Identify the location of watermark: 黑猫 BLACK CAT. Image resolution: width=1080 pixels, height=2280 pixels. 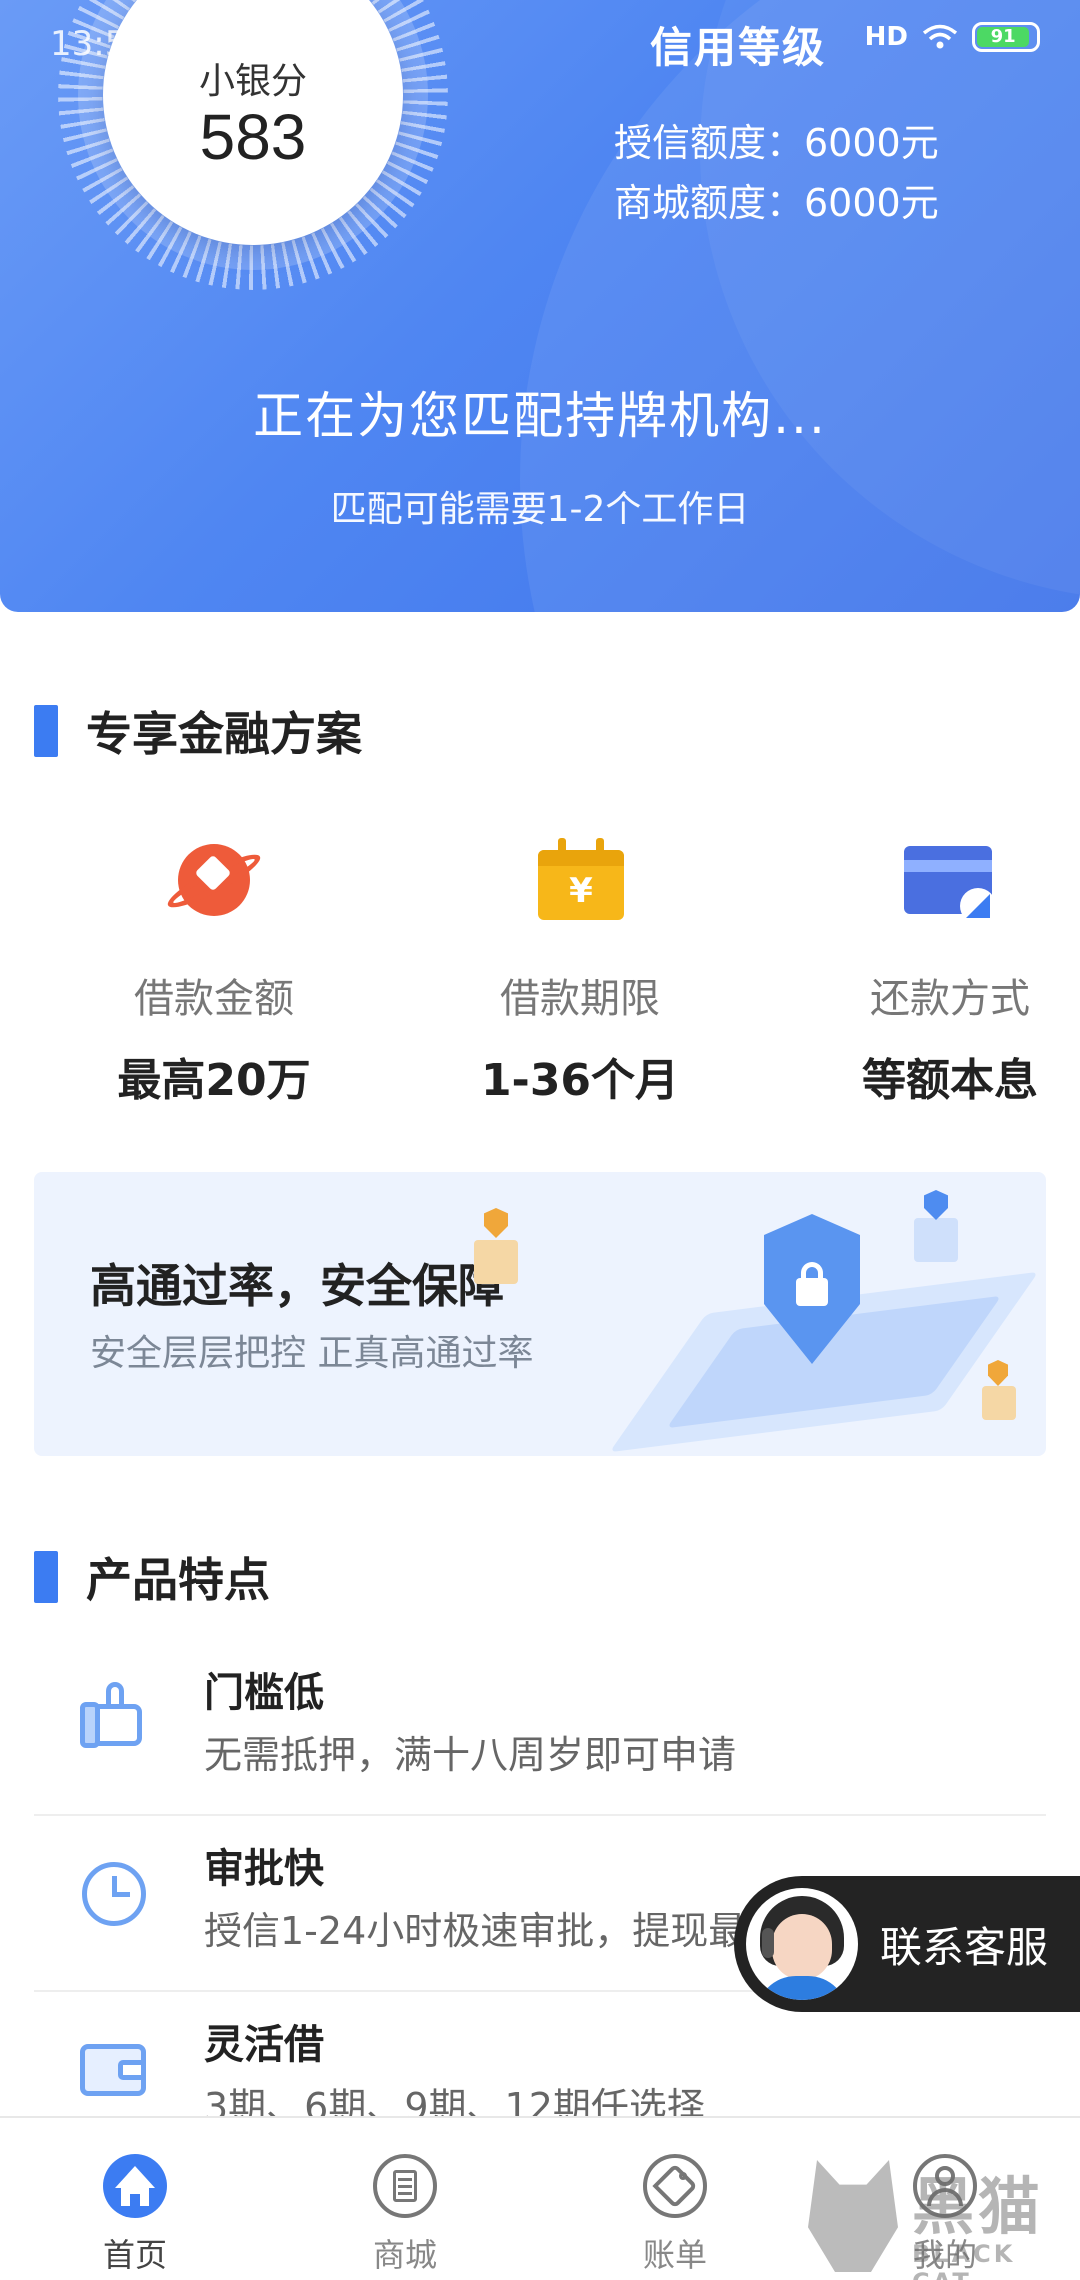
(944, 2218).